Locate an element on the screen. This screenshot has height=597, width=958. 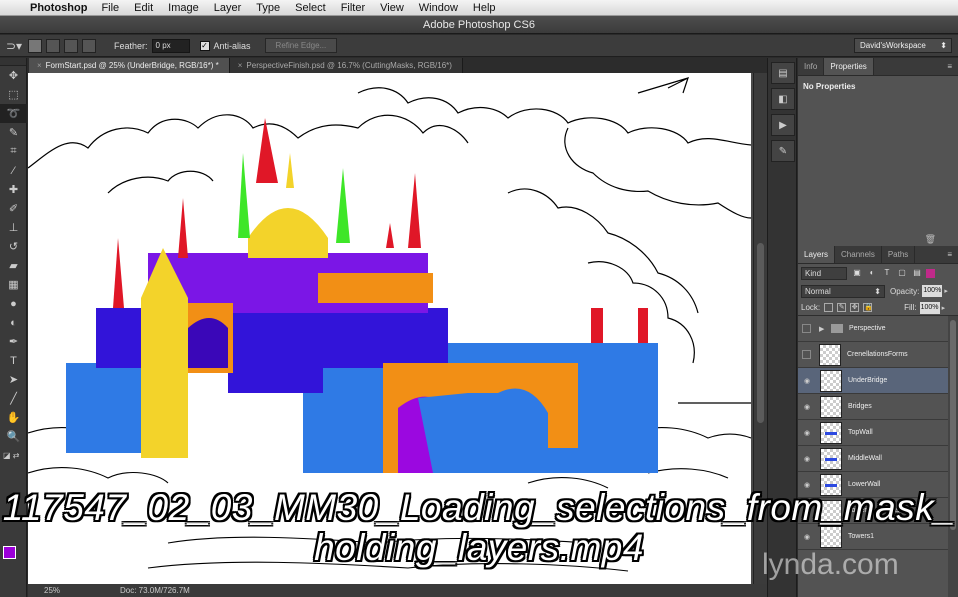
eraser-tool-icon: ▰ is located at coordinates (13, 265).